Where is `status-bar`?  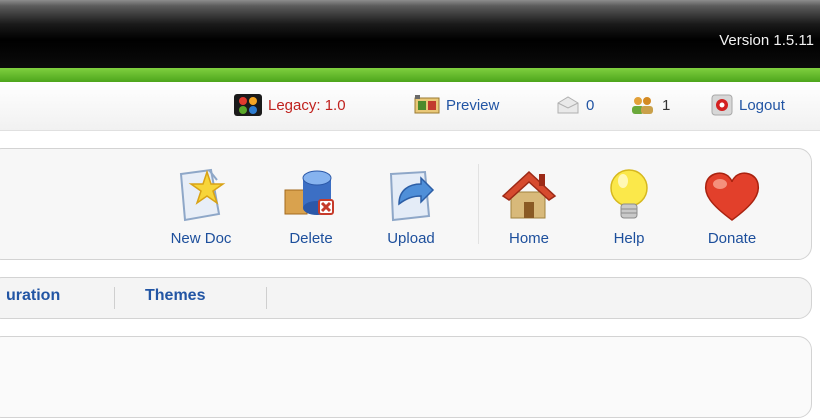
status-bar is located at coordinates (410, 106).